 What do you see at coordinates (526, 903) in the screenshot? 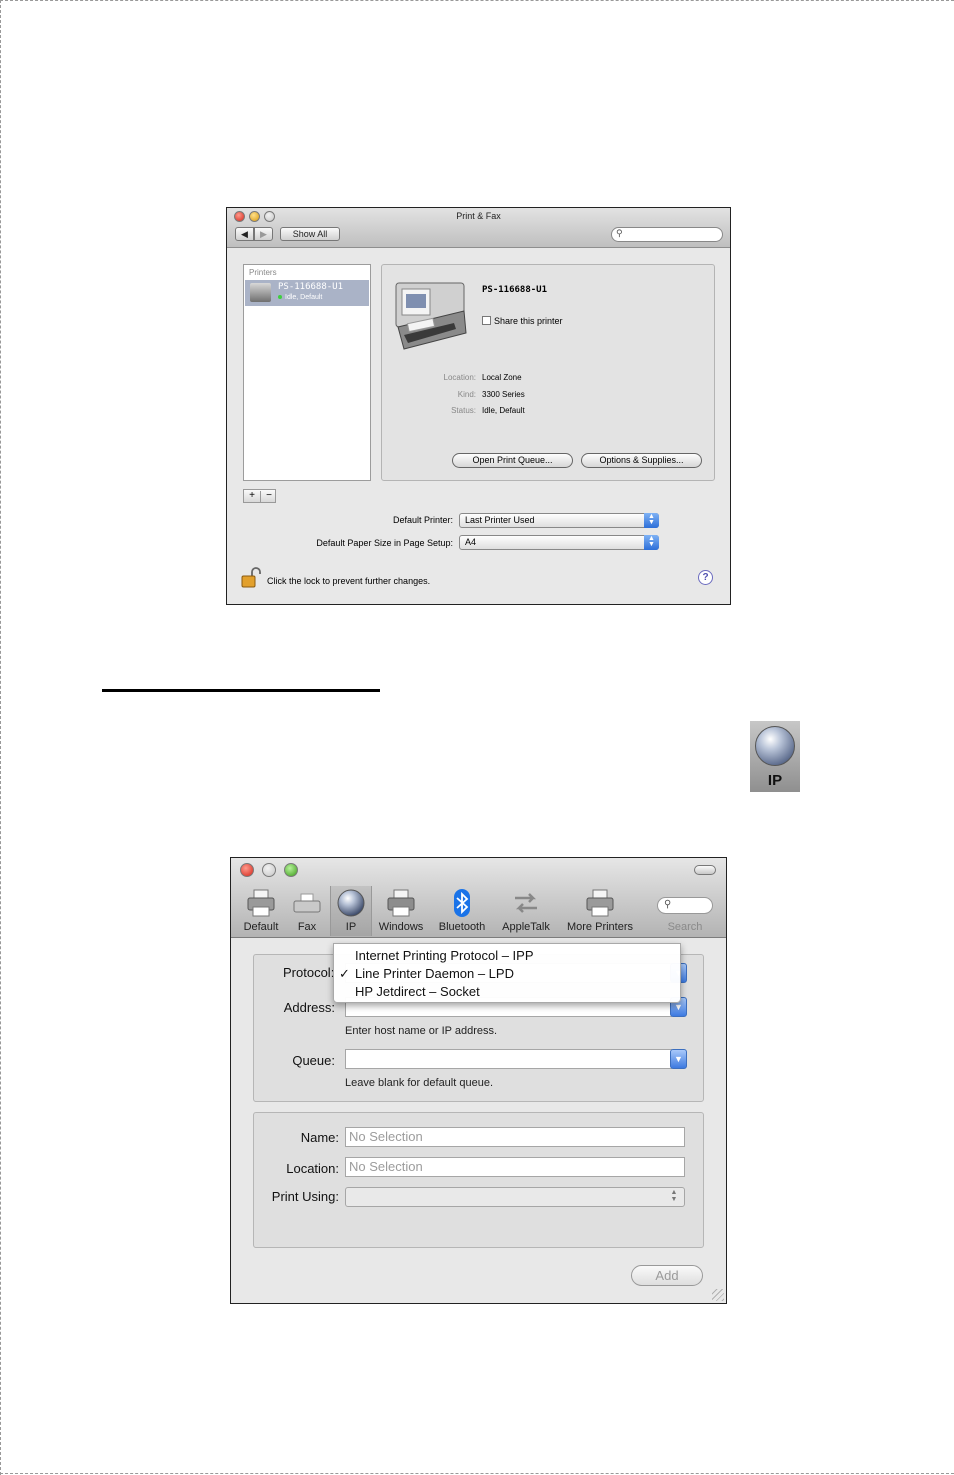
I see `appletalk-icon` at bounding box center [526, 903].